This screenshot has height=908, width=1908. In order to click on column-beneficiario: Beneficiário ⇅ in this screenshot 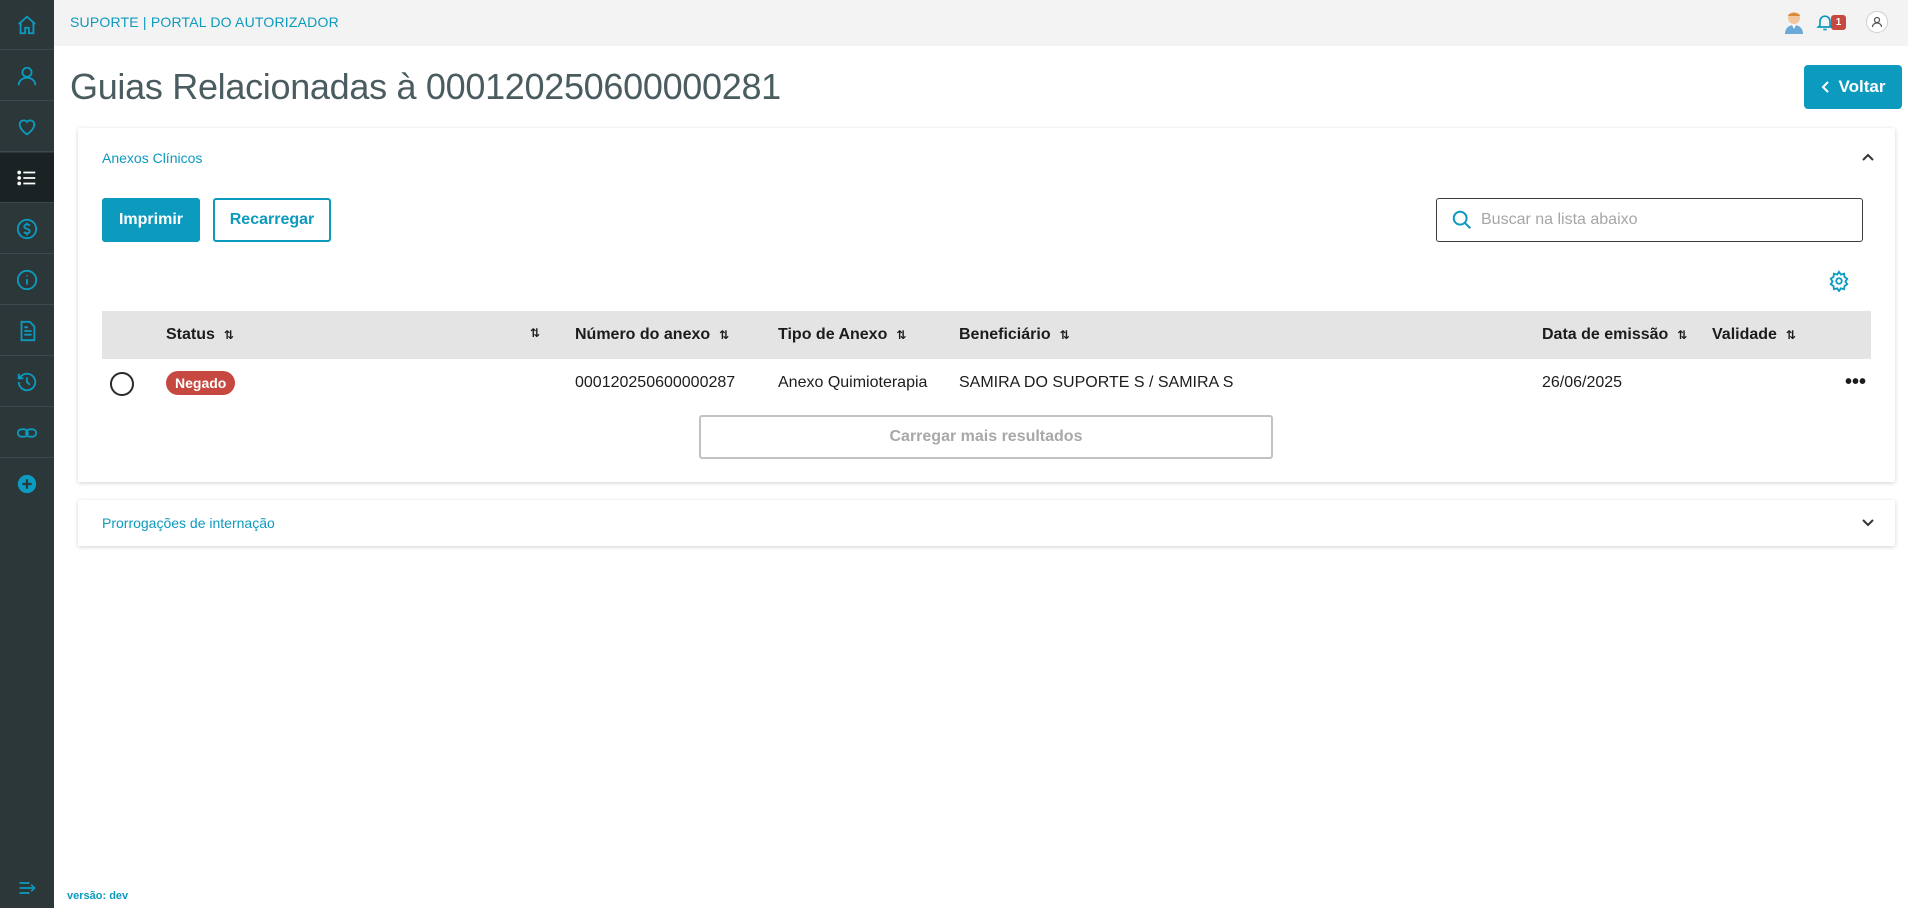, I will do `click(1014, 335)`.